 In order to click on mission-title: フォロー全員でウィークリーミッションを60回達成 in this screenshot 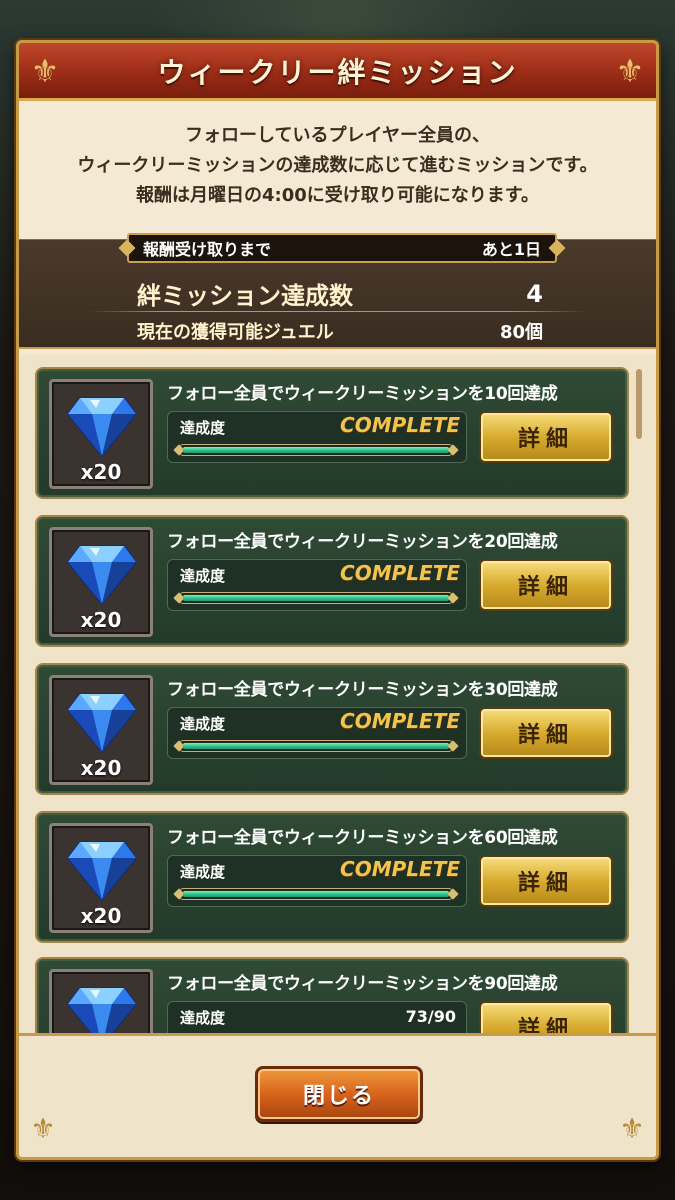, I will do `click(362, 838)`.